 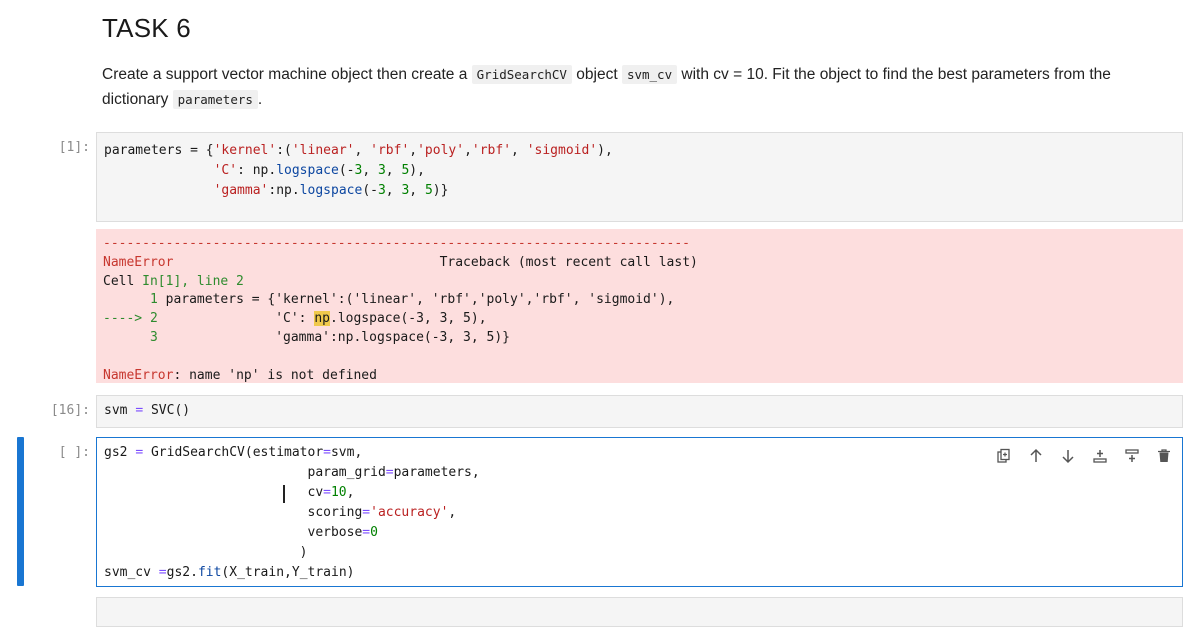 I want to click on desc-text: ., so click(x=260, y=99).